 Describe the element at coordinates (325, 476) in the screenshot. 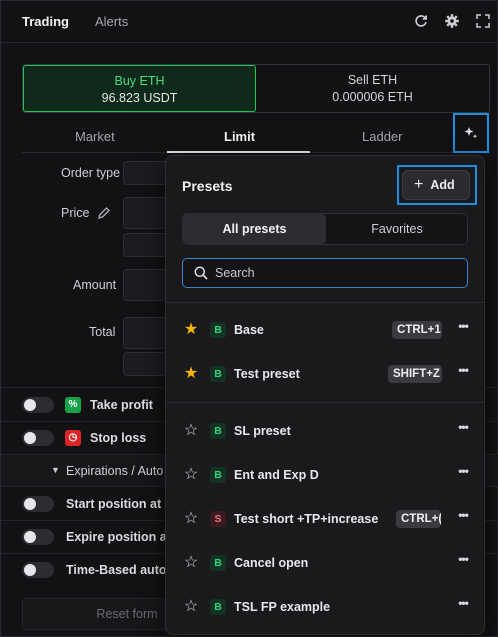

I see `preset-row: ☆ B Ent and Exp D •••` at that location.